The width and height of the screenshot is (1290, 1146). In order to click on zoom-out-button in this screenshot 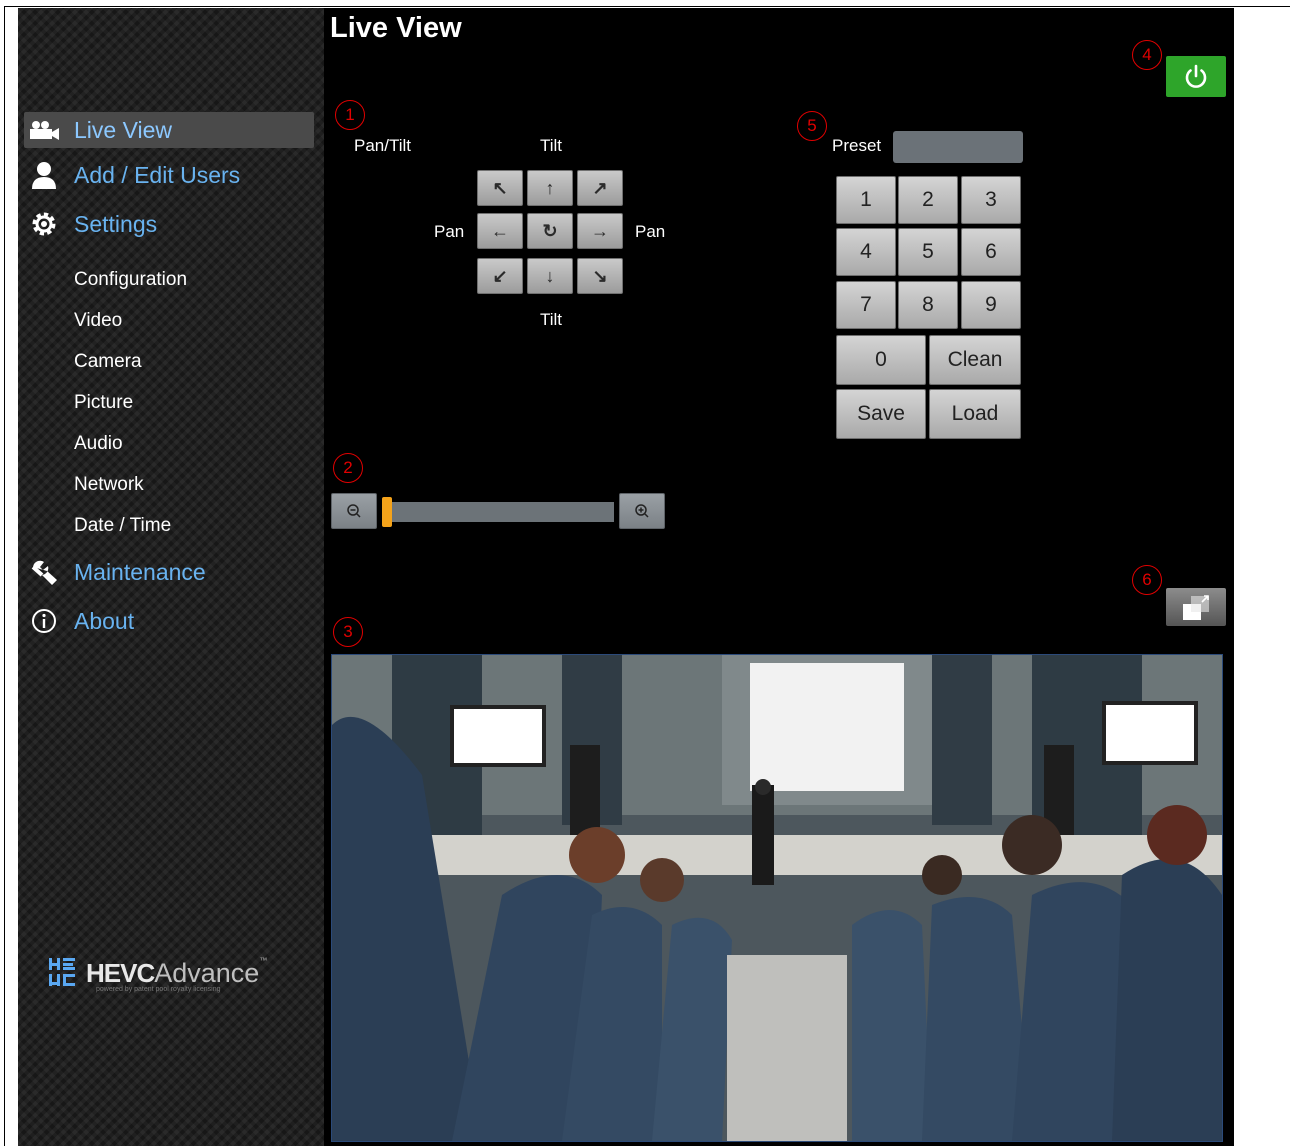, I will do `click(354, 511)`.